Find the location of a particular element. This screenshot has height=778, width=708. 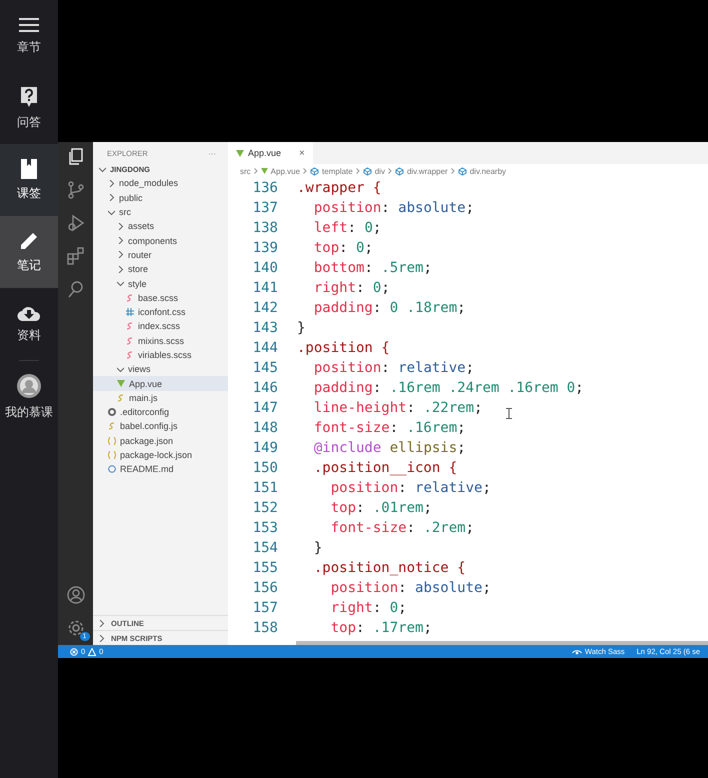

breadcrumb-item: div.nearby is located at coordinates (482, 171).